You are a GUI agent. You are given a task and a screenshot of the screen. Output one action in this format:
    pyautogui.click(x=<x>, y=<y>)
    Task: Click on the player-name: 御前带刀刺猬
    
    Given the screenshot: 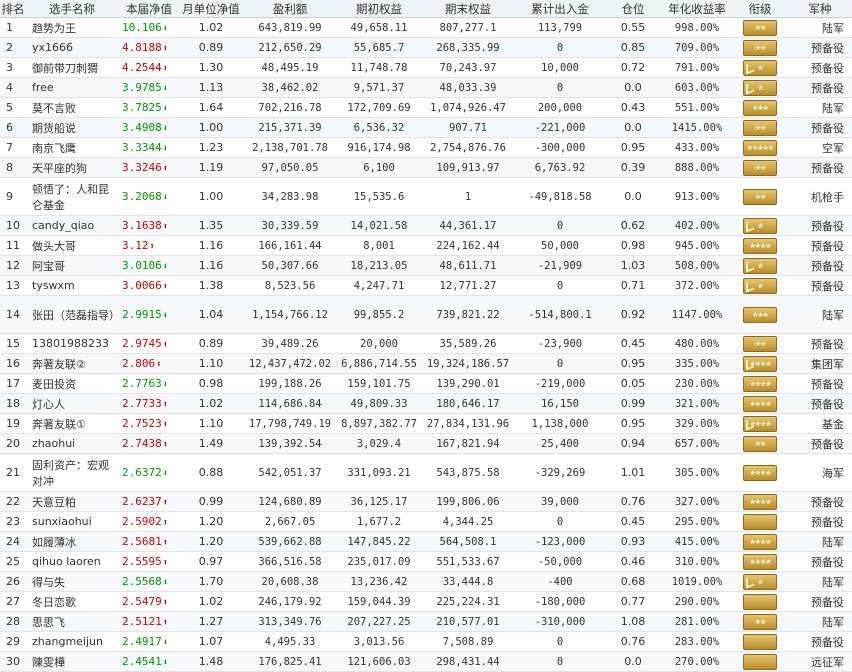 What is the action you would take?
    pyautogui.click(x=72, y=67)
    